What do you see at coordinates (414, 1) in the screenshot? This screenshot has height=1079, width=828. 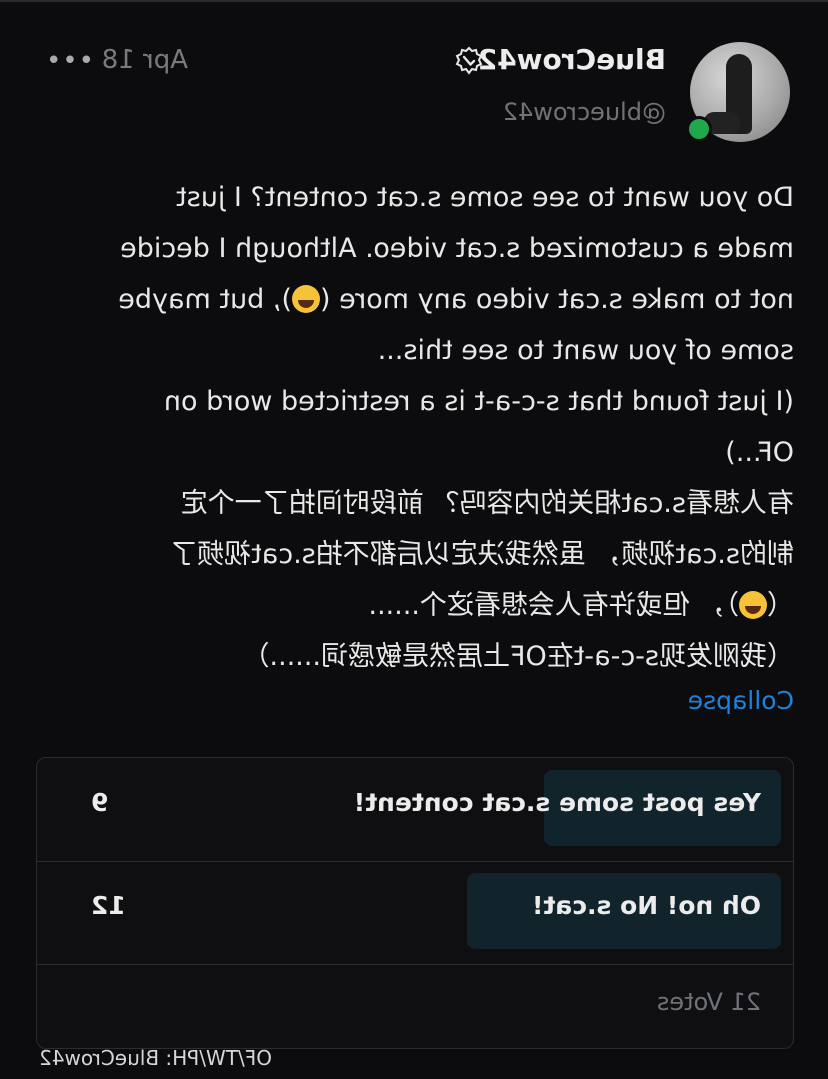 I see `divider` at bounding box center [414, 1].